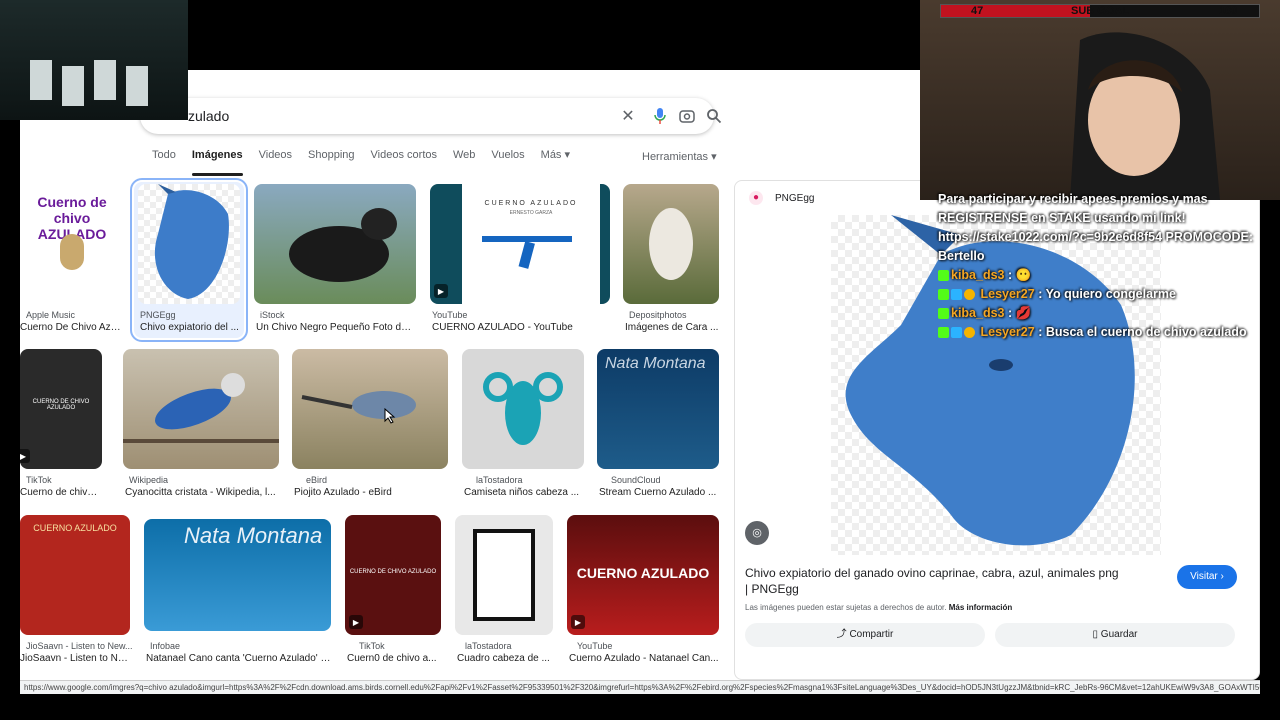 Image resolution: width=1280 pixels, height=720 pixels. I want to click on sub-goal-label: SUB GOAL, so click(1100, 11).